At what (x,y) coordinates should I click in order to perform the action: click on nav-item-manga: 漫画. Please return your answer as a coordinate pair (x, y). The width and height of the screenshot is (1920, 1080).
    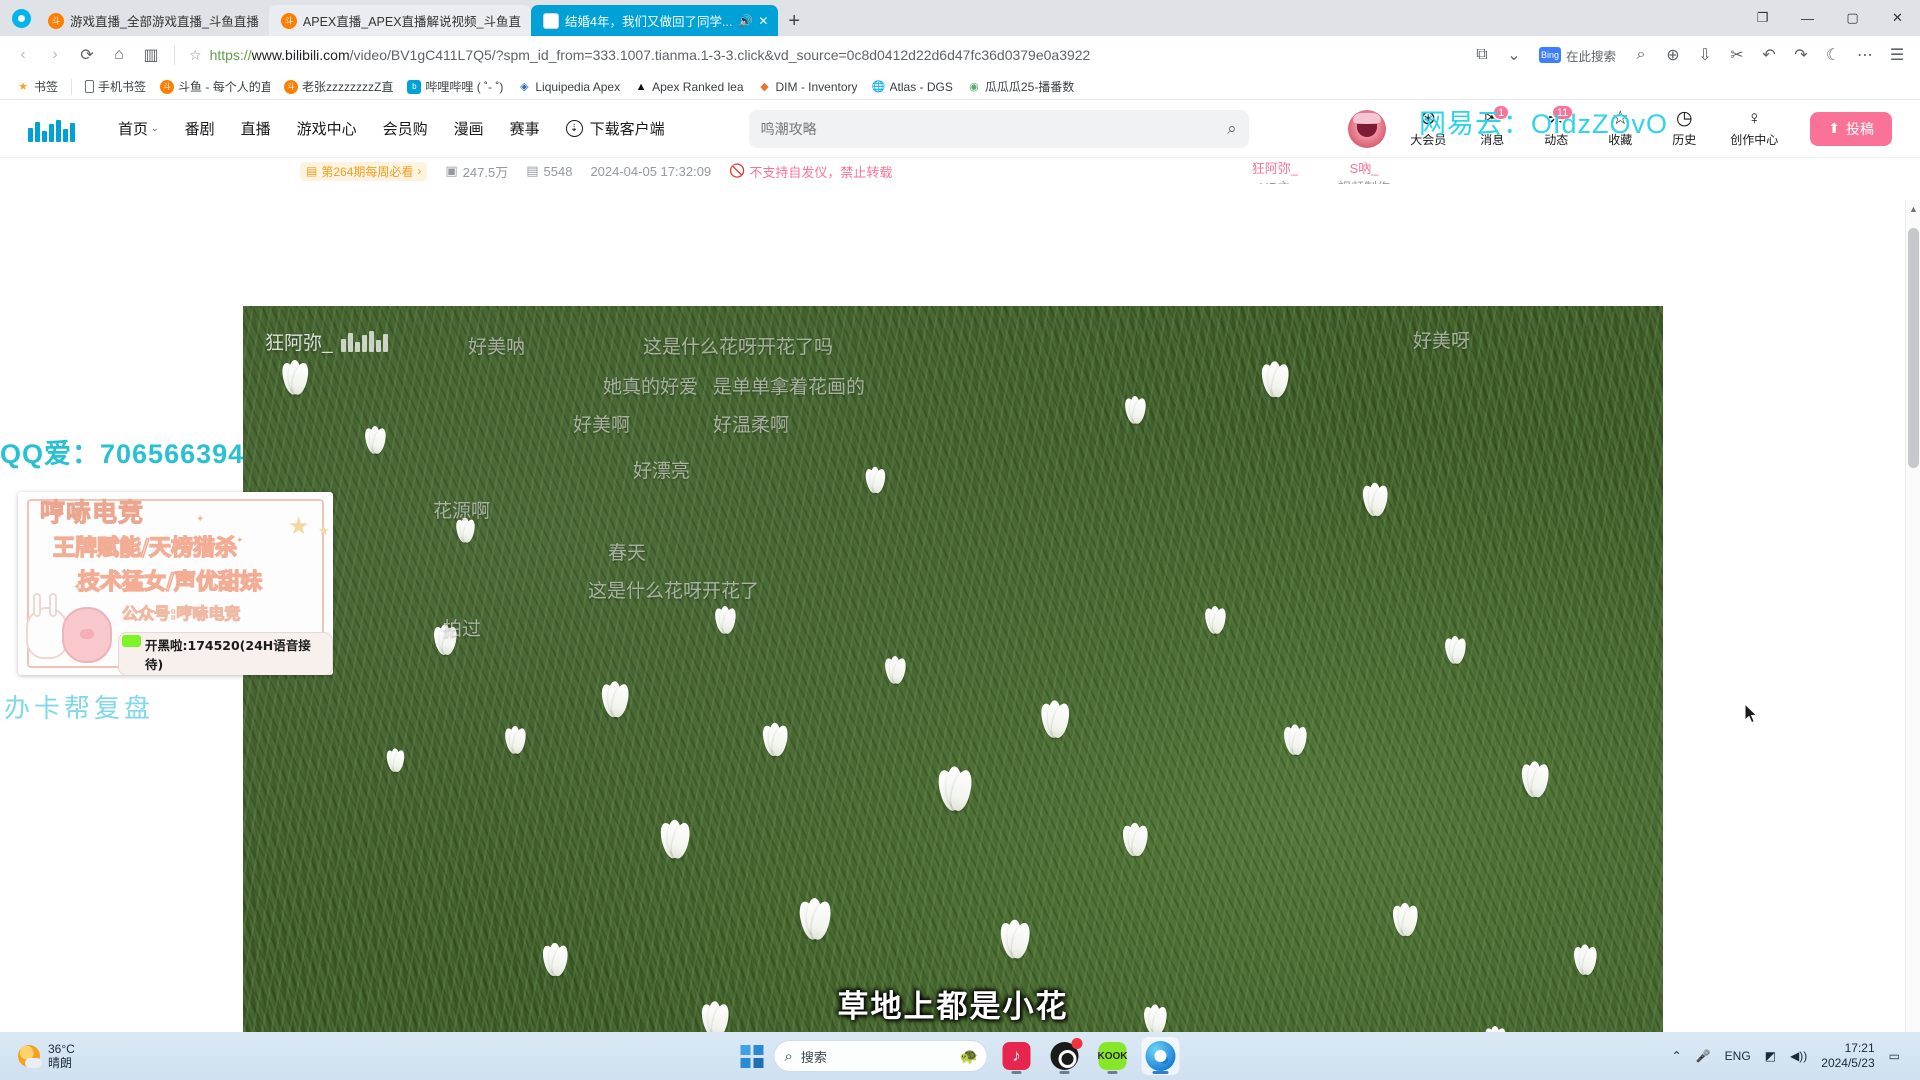
    Looking at the image, I should click on (469, 128).